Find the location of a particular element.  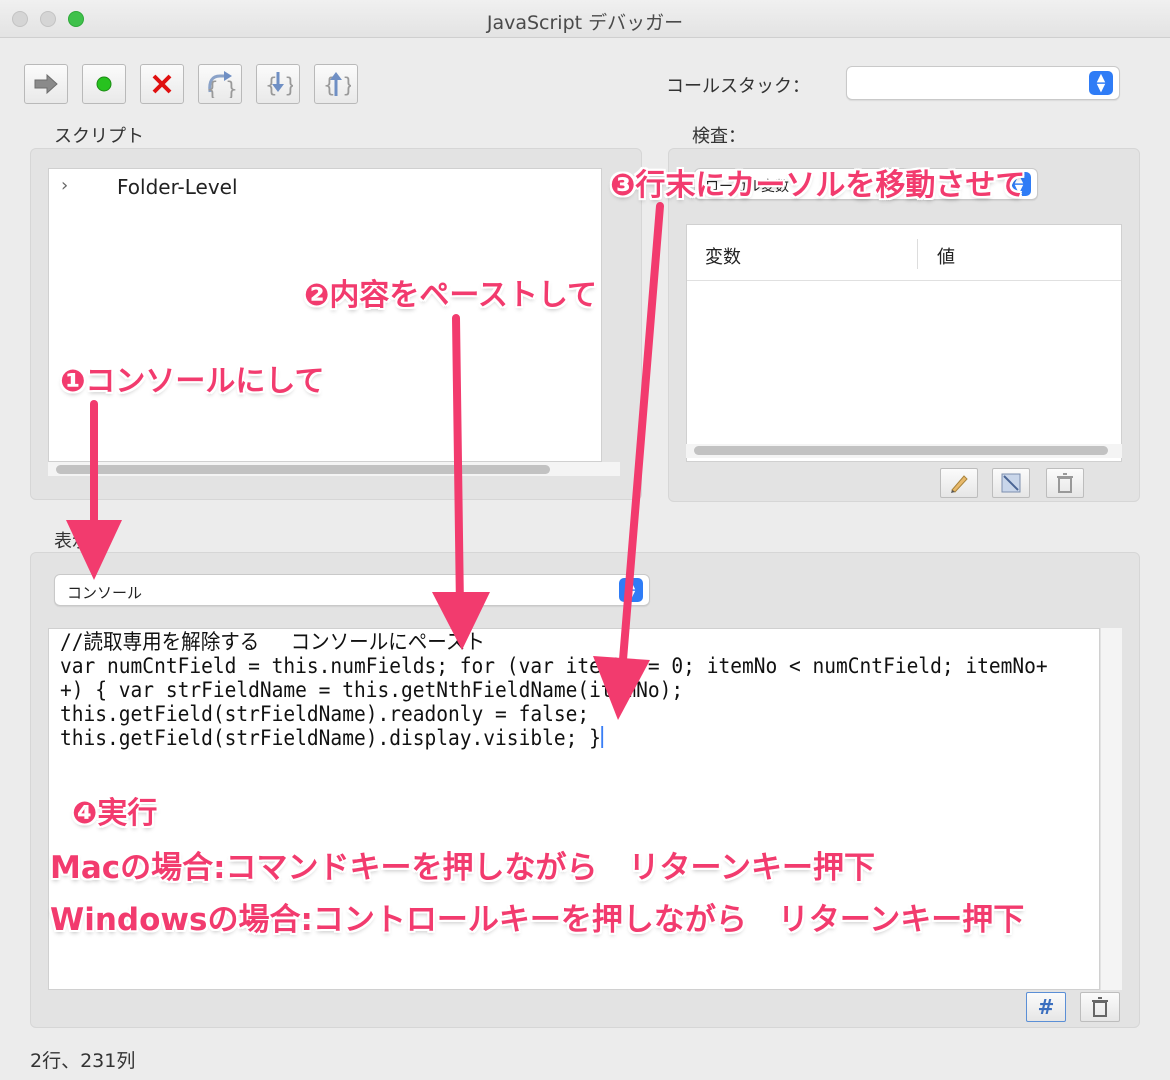

code-line: //読取専用を解除する コンソールにペースト is located at coordinates (272, 642).